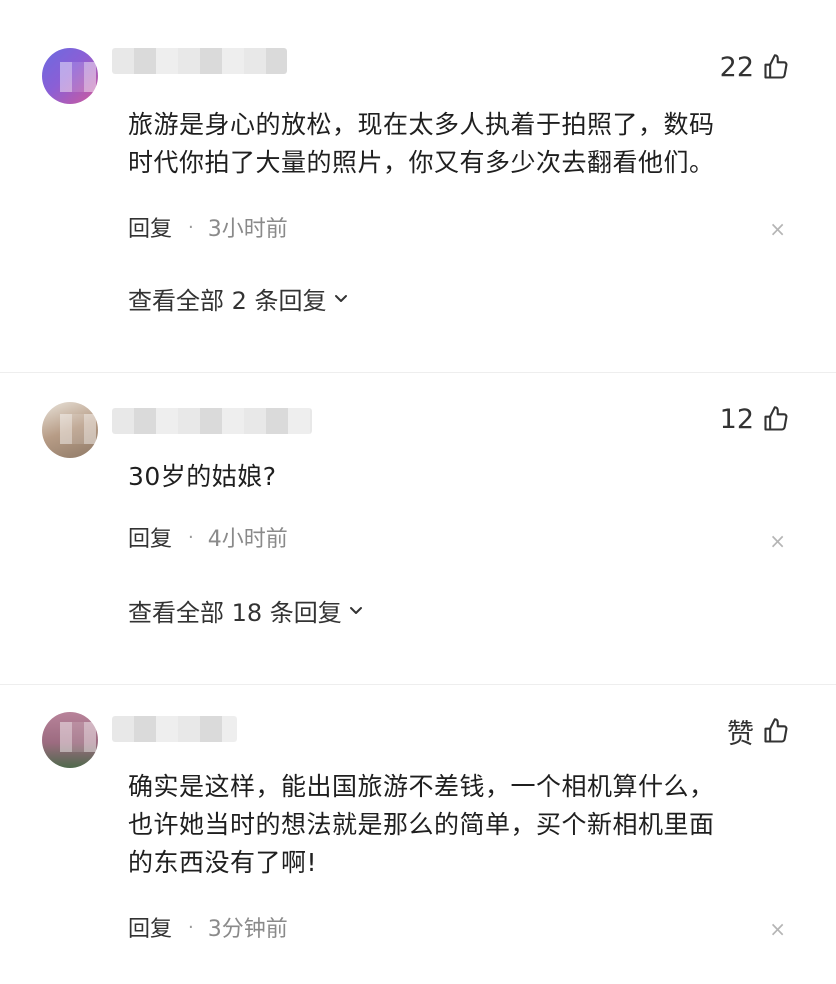 The image size is (836, 984). Describe the element at coordinates (736, 67) in the screenshot. I see `like-count: 22` at that location.